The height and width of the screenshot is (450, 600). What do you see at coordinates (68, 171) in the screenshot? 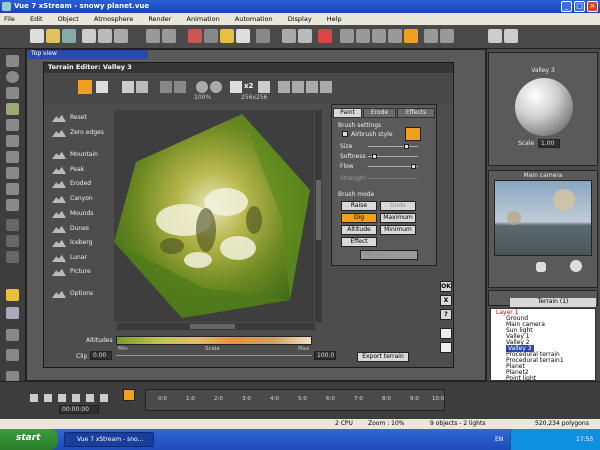
I see `preset-peak: Peak` at bounding box center [68, 171].